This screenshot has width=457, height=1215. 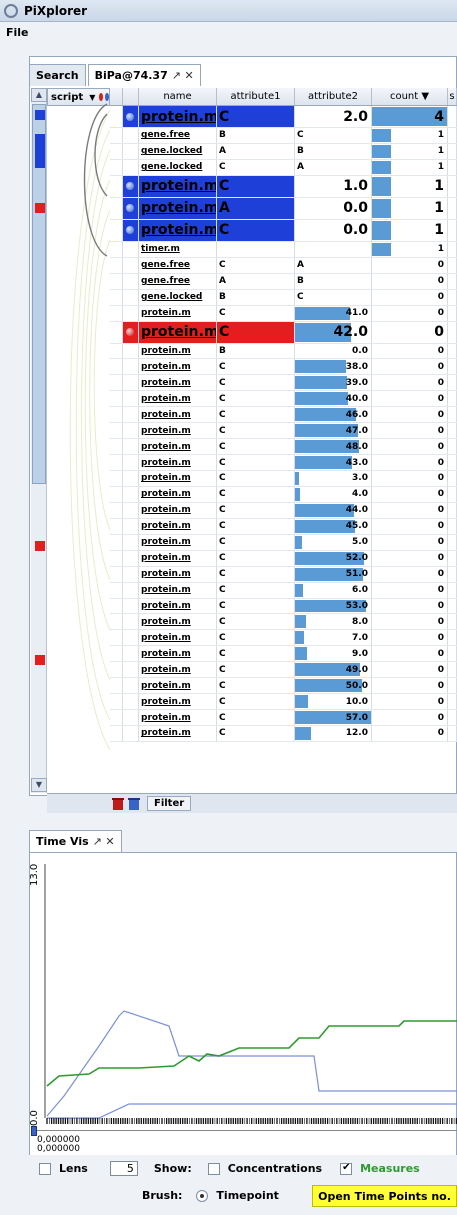 I want to click on table-row: gene.locked B C 0, so click(x=283, y=297).